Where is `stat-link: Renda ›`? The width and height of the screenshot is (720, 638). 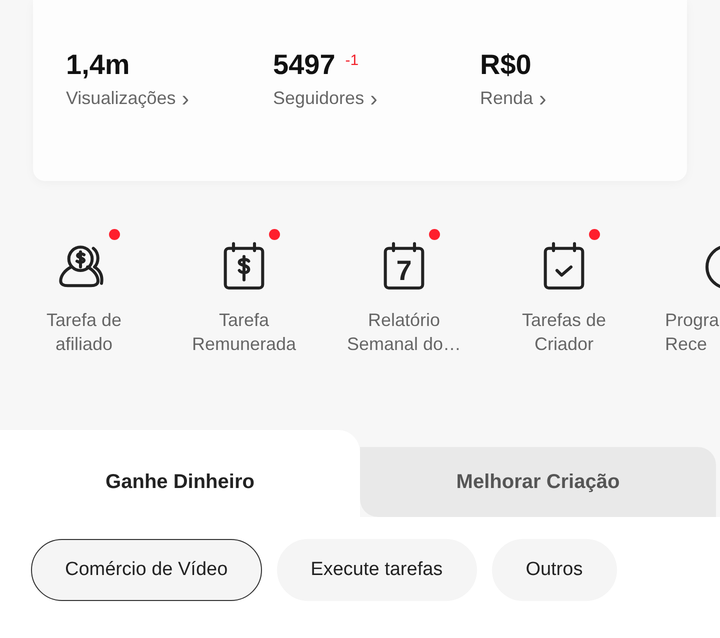
stat-link: Renda › is located at coordinates (513, 98).